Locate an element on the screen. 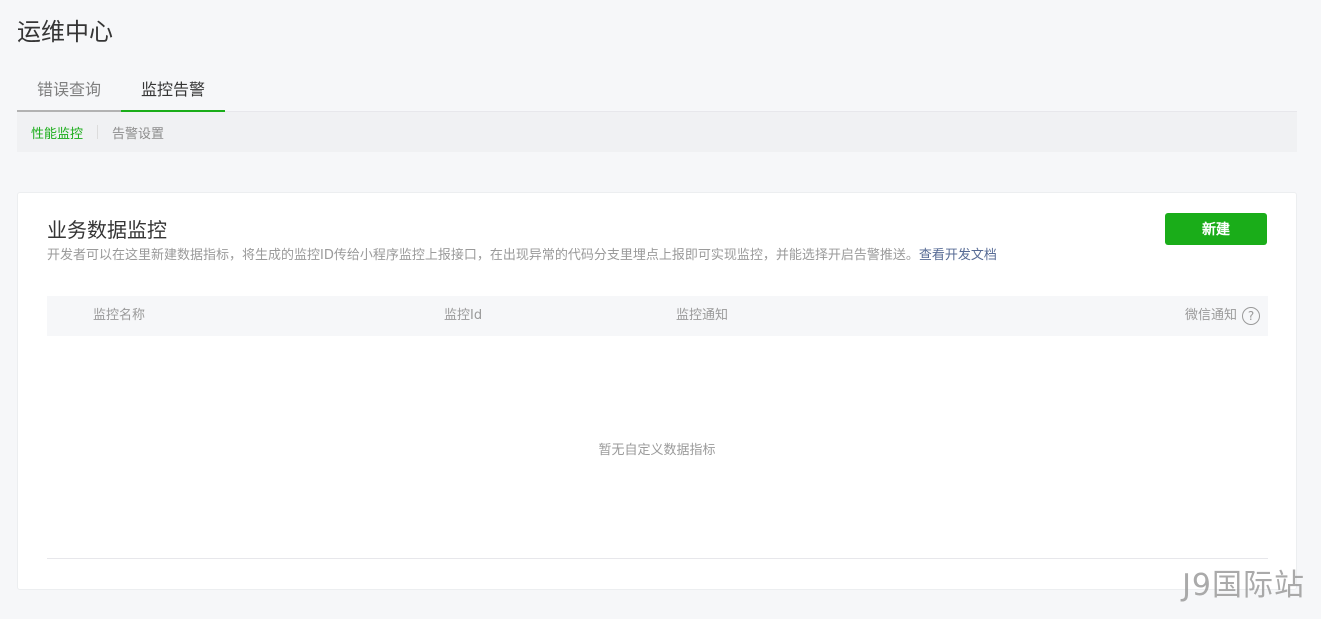 The width and height of the screenshot is (1321, 619). column-wechat-notify-label: 微信通知 is located at coordinates (1210, 315).